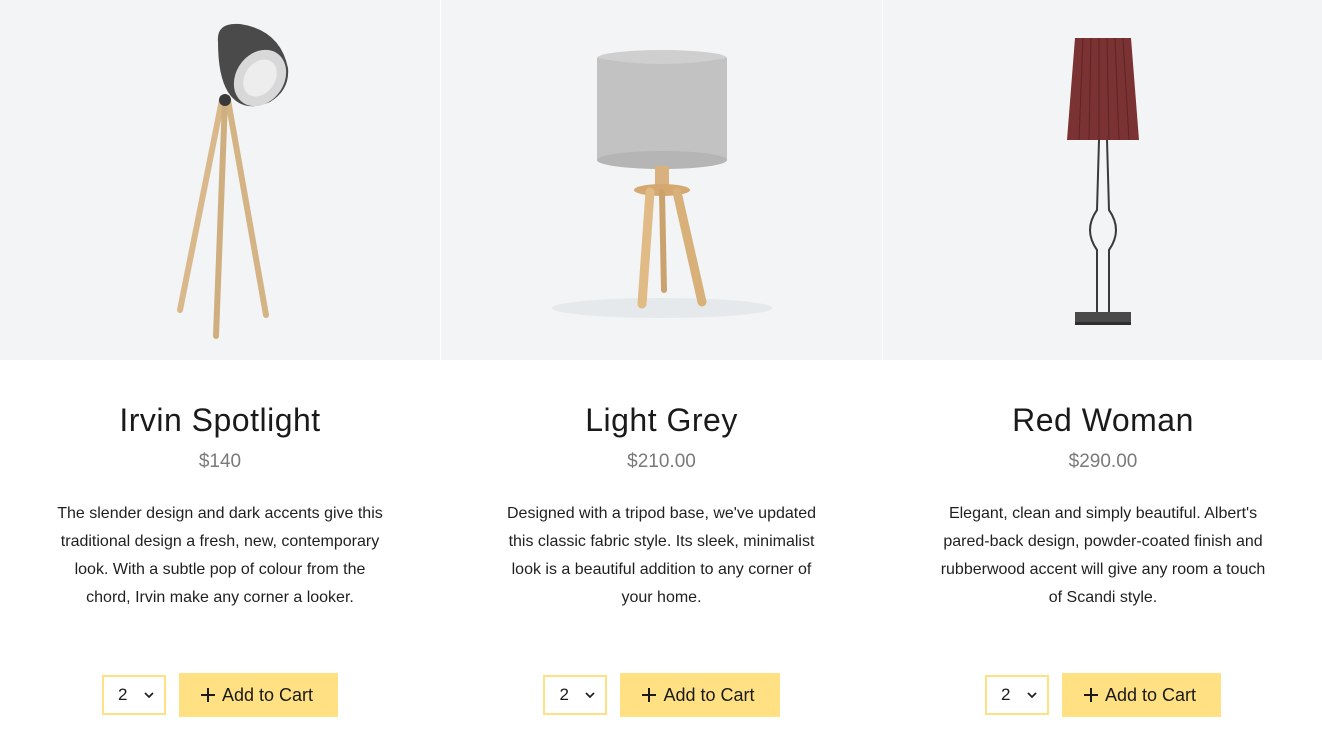  Describe the element at coordinates (661, 420) in the screenshot. I see `product-title: Light Grey` at that location.